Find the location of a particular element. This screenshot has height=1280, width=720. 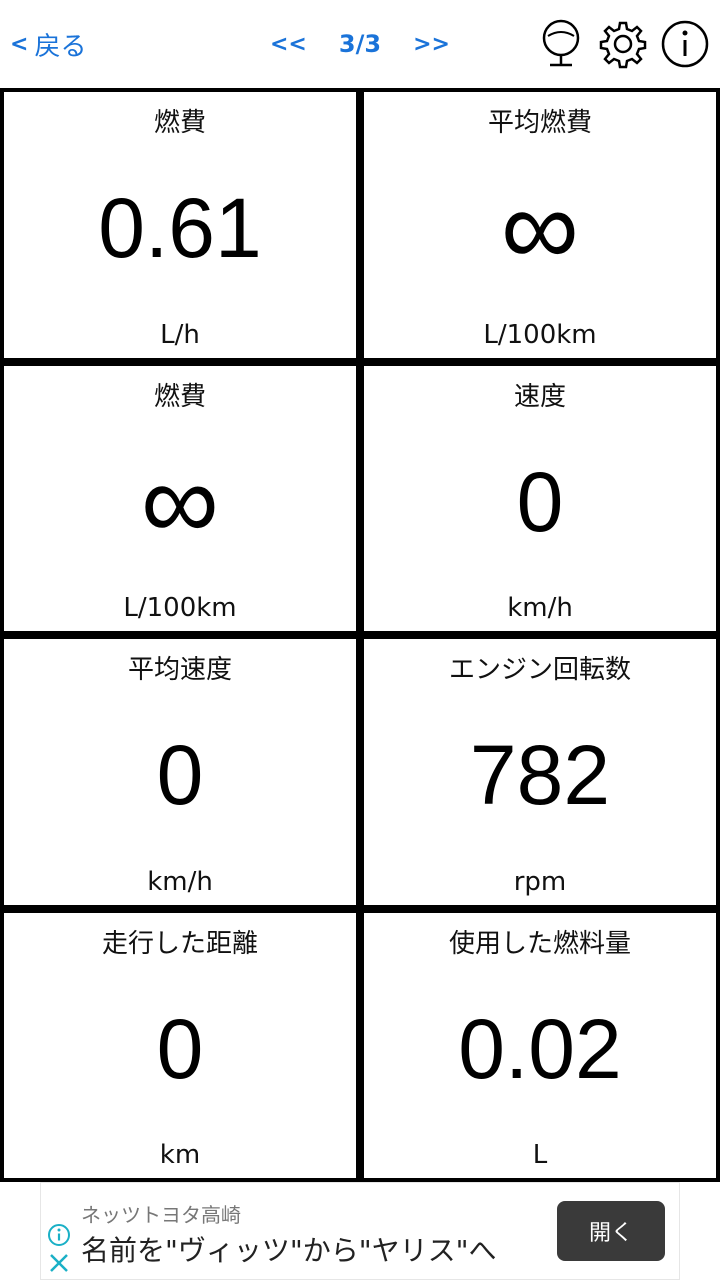

toolbar-icons is located at coordinates (623, 44).